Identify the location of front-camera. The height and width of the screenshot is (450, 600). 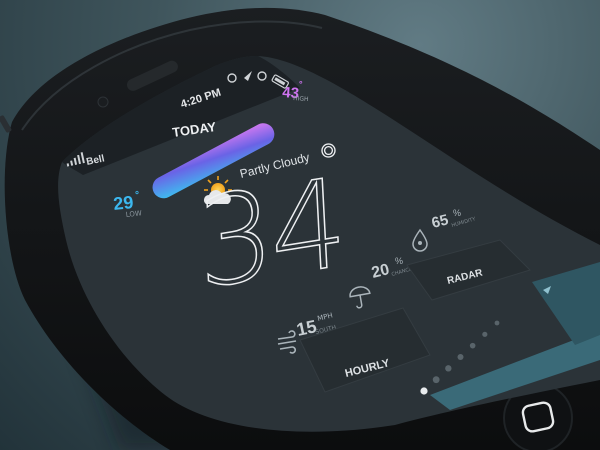
(103, 102).